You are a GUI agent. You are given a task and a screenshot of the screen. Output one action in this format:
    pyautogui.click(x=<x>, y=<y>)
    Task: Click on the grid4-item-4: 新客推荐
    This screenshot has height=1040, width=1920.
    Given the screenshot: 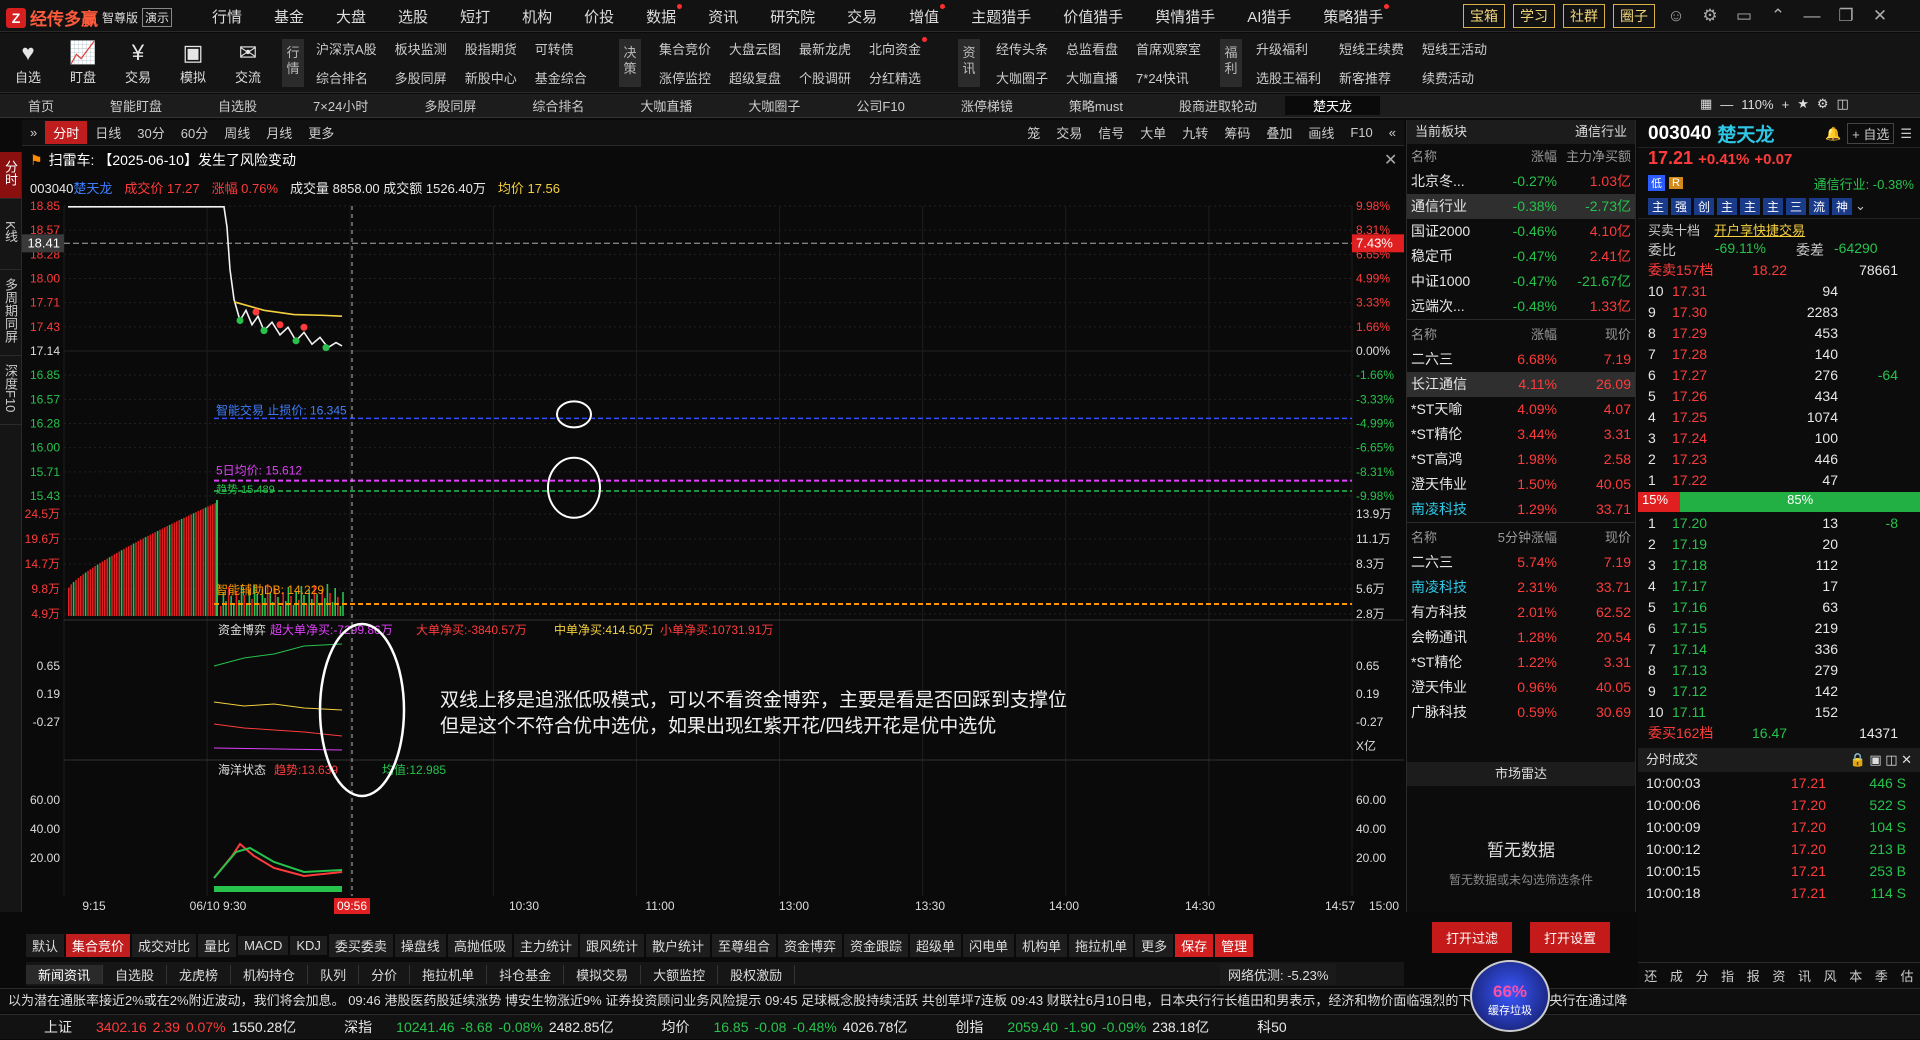 What is the action you would take?
    pyautogui.click(x=1371, y=77)
    